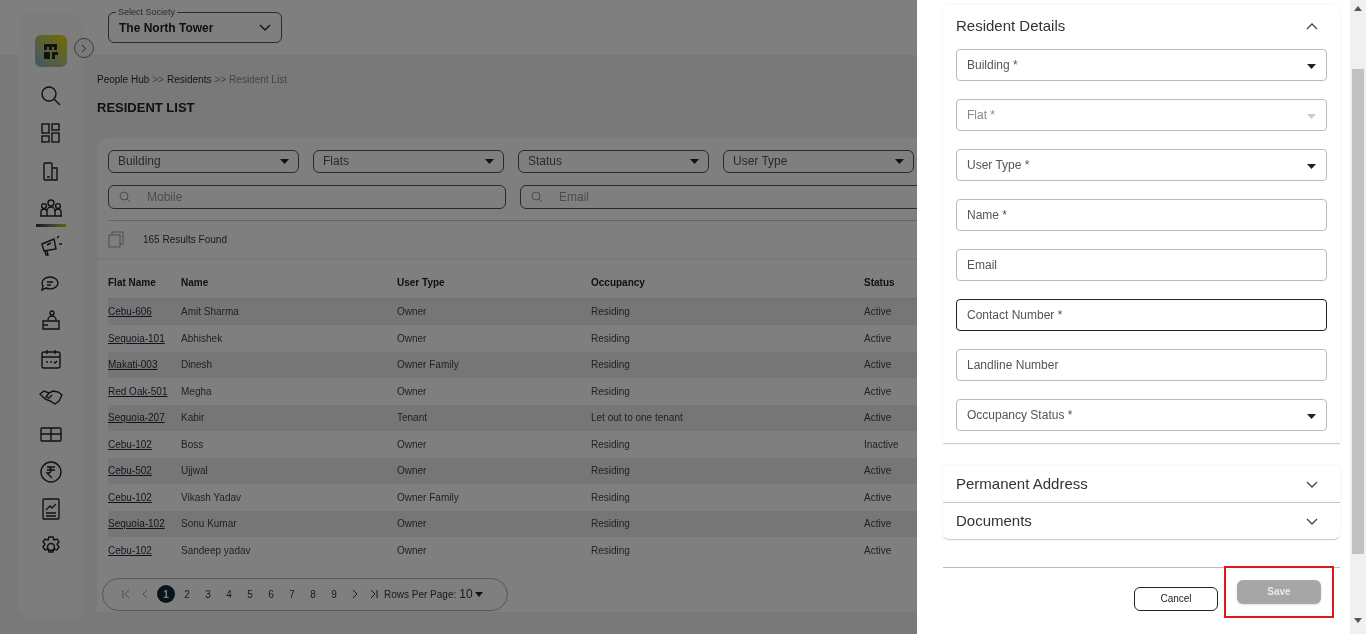  I want to click on page-button: 3, so click(208, 594).